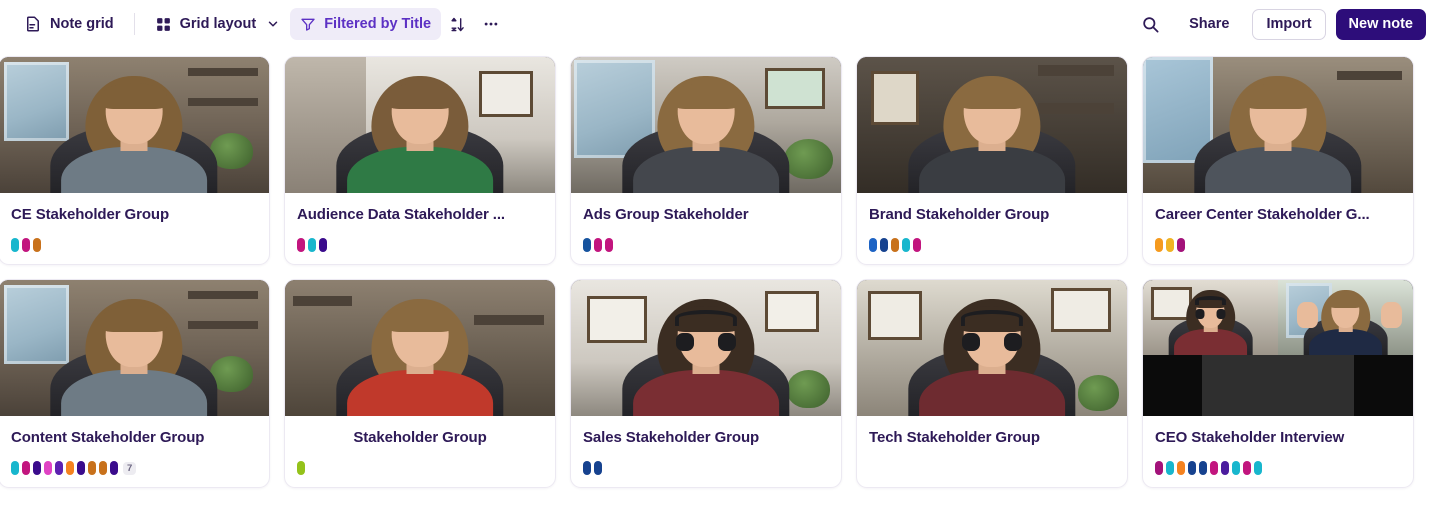 Image resolution: width=1440 pixels, height=505 pixels. I want to click on grid-icon, so click(163, 24).